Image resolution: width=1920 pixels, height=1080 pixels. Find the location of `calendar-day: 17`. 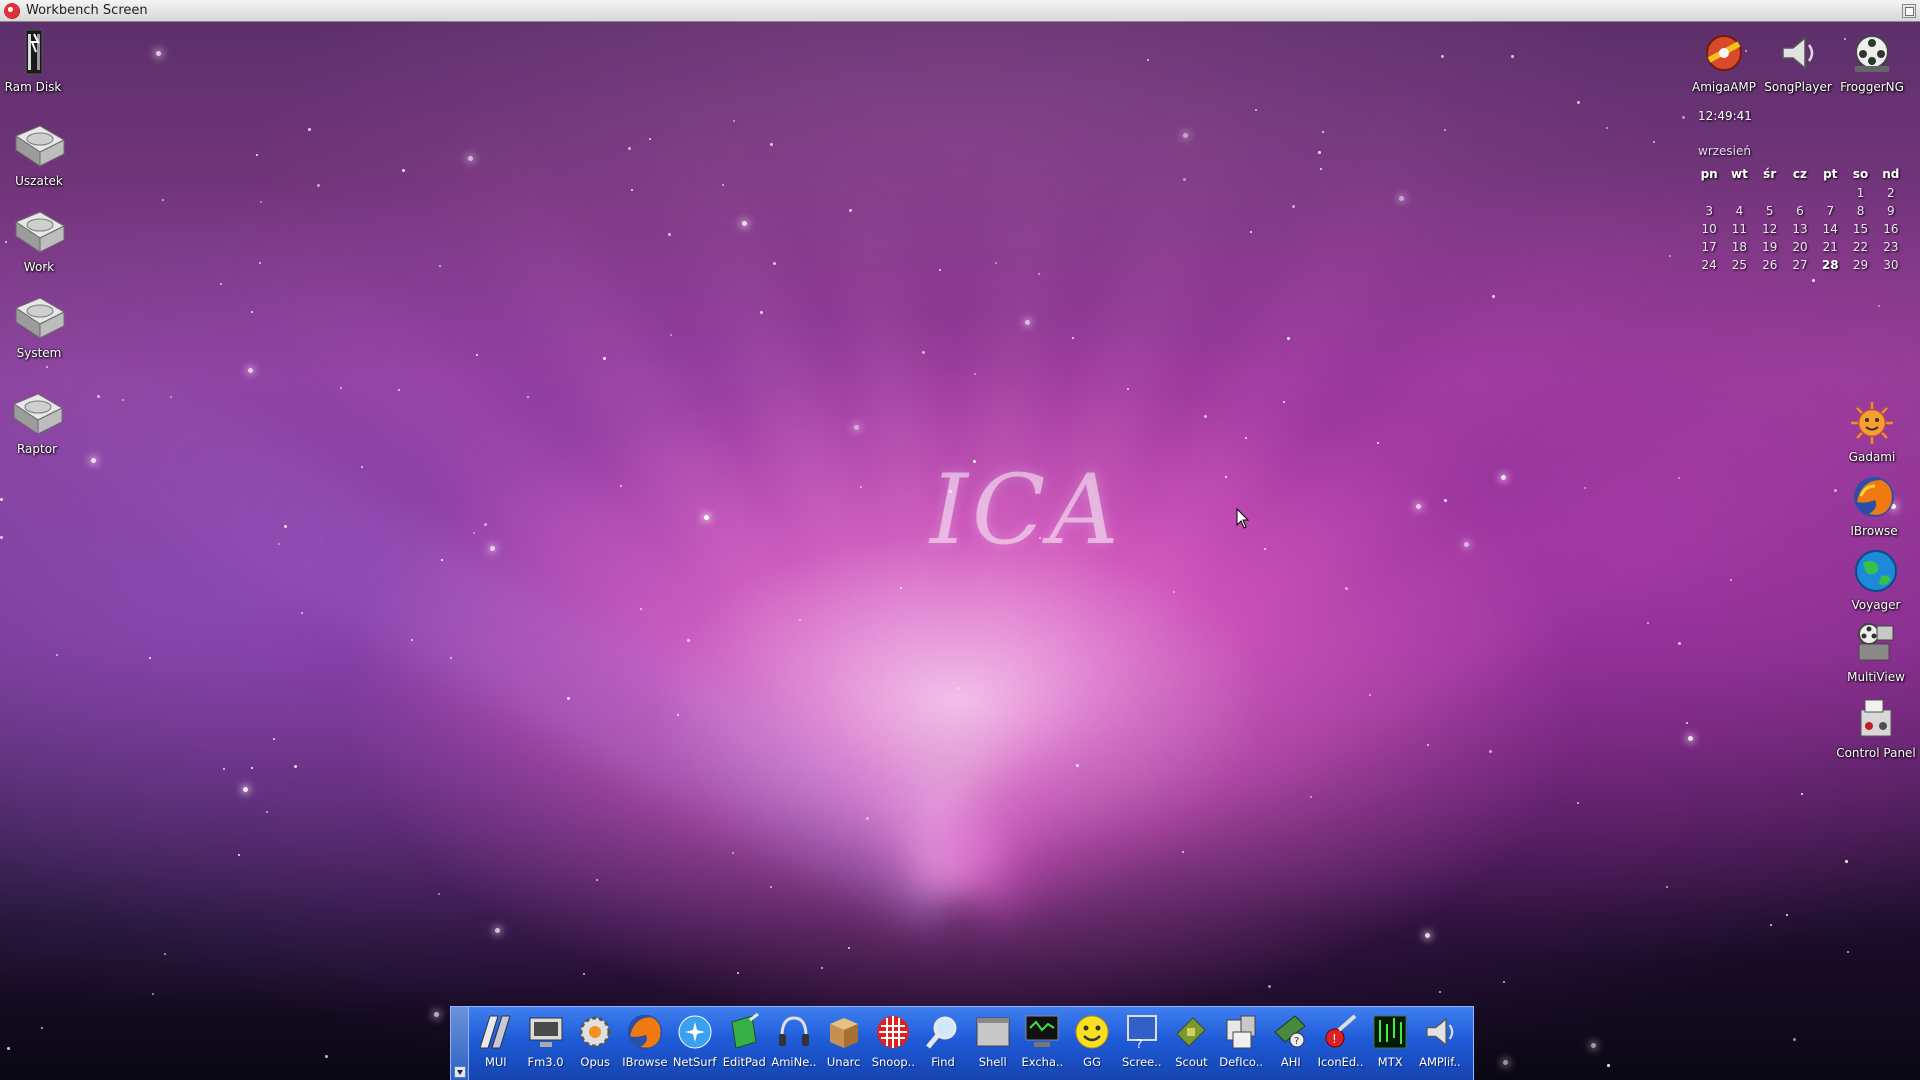

calendar-day: 17 is located at coordinates (1709, 247).